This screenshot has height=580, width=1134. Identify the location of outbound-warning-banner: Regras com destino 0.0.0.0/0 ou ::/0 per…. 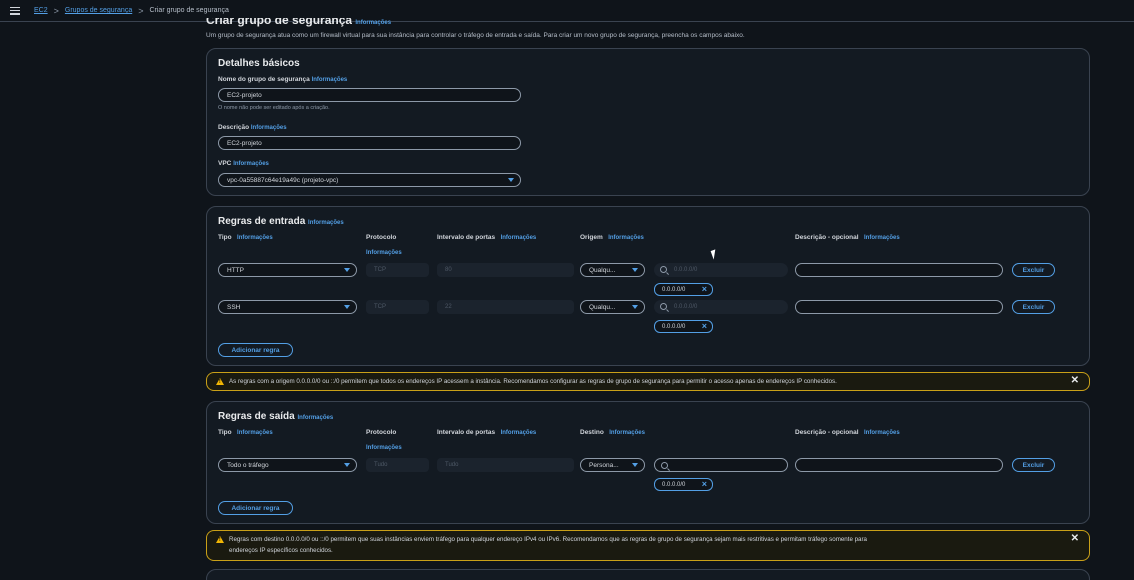
(648, 545).